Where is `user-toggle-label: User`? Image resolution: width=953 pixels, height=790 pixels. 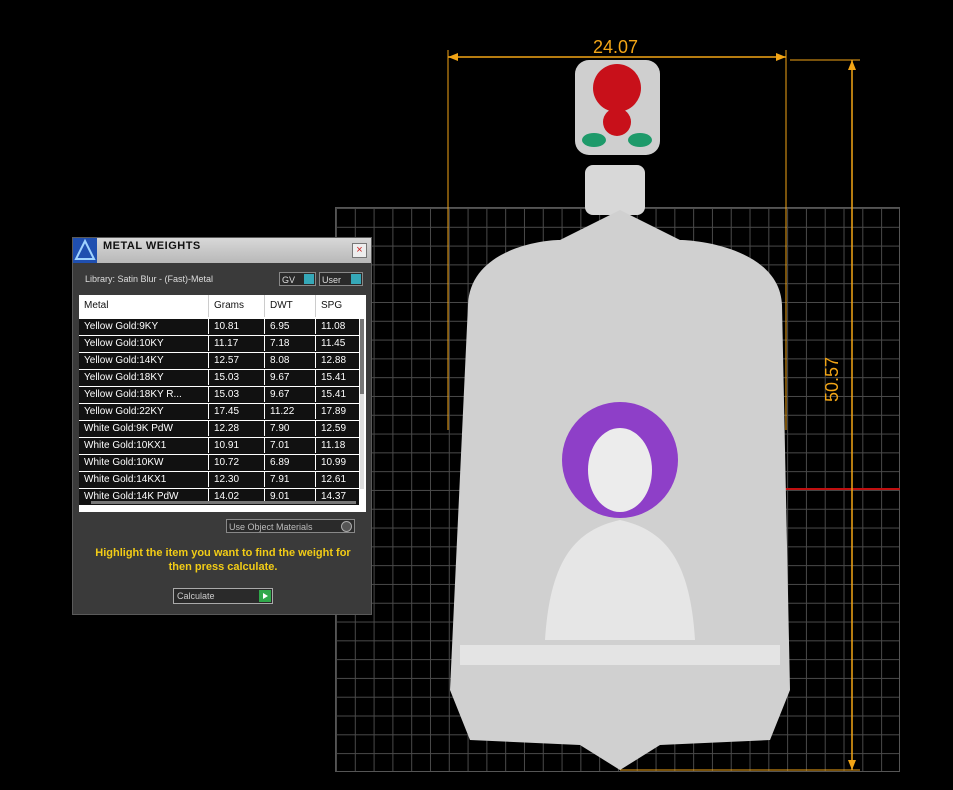 user-toggle-label: User is located at coordinates (332, 280).